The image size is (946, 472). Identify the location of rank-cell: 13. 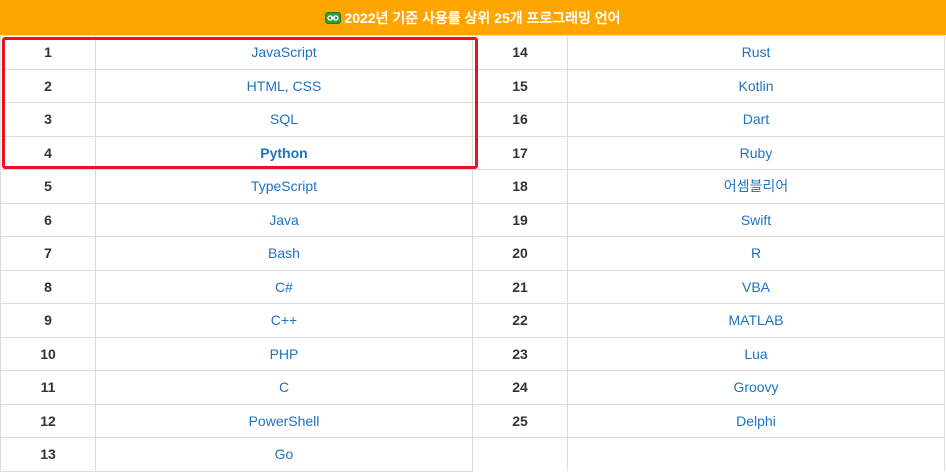
(48, 454).